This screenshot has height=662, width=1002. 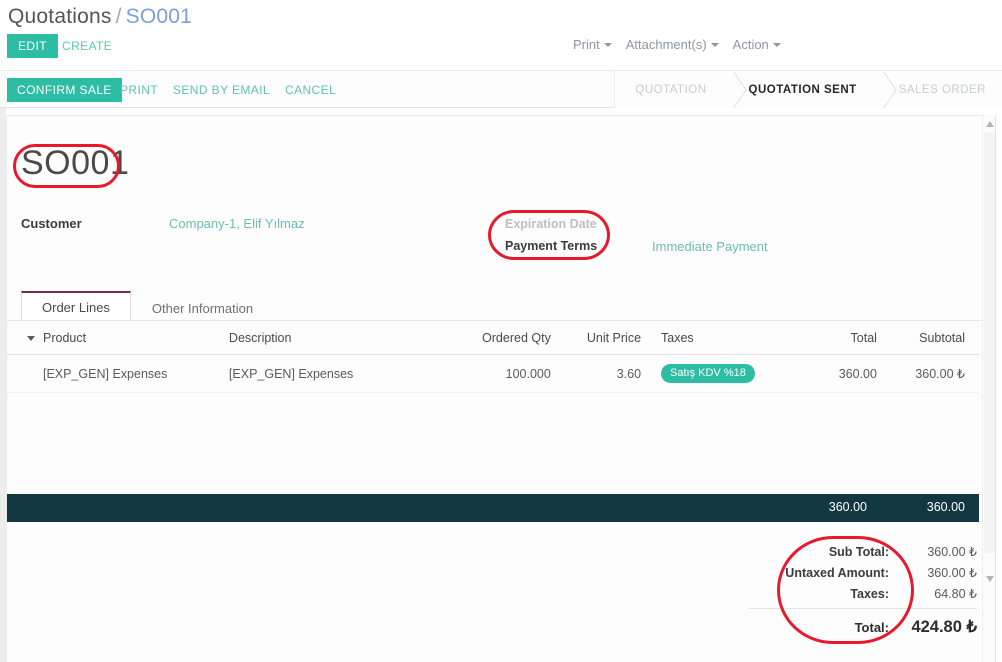 I want to click on breadcrumb-root: Quotations, so click(x=60, y=16).